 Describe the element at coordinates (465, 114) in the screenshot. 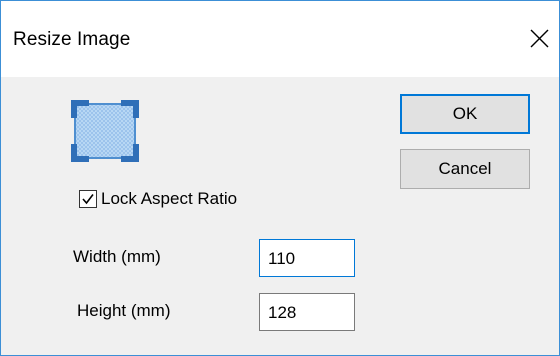

I see `ok-button: OK` at that location.